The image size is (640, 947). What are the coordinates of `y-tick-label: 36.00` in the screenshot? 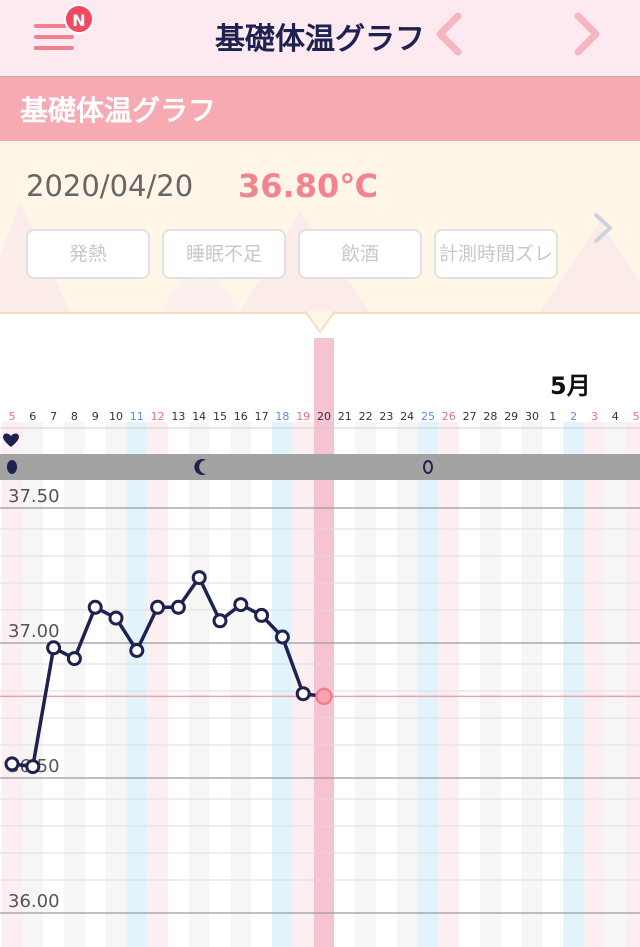 It's located at (34, 901).